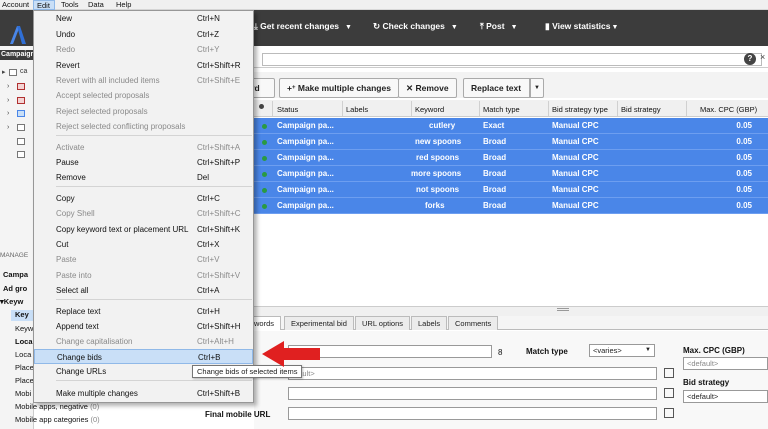 The image size is (768, 429). I want to click on menu-item-change-bids: Change bids Ctrl+B, so click(143, 356).